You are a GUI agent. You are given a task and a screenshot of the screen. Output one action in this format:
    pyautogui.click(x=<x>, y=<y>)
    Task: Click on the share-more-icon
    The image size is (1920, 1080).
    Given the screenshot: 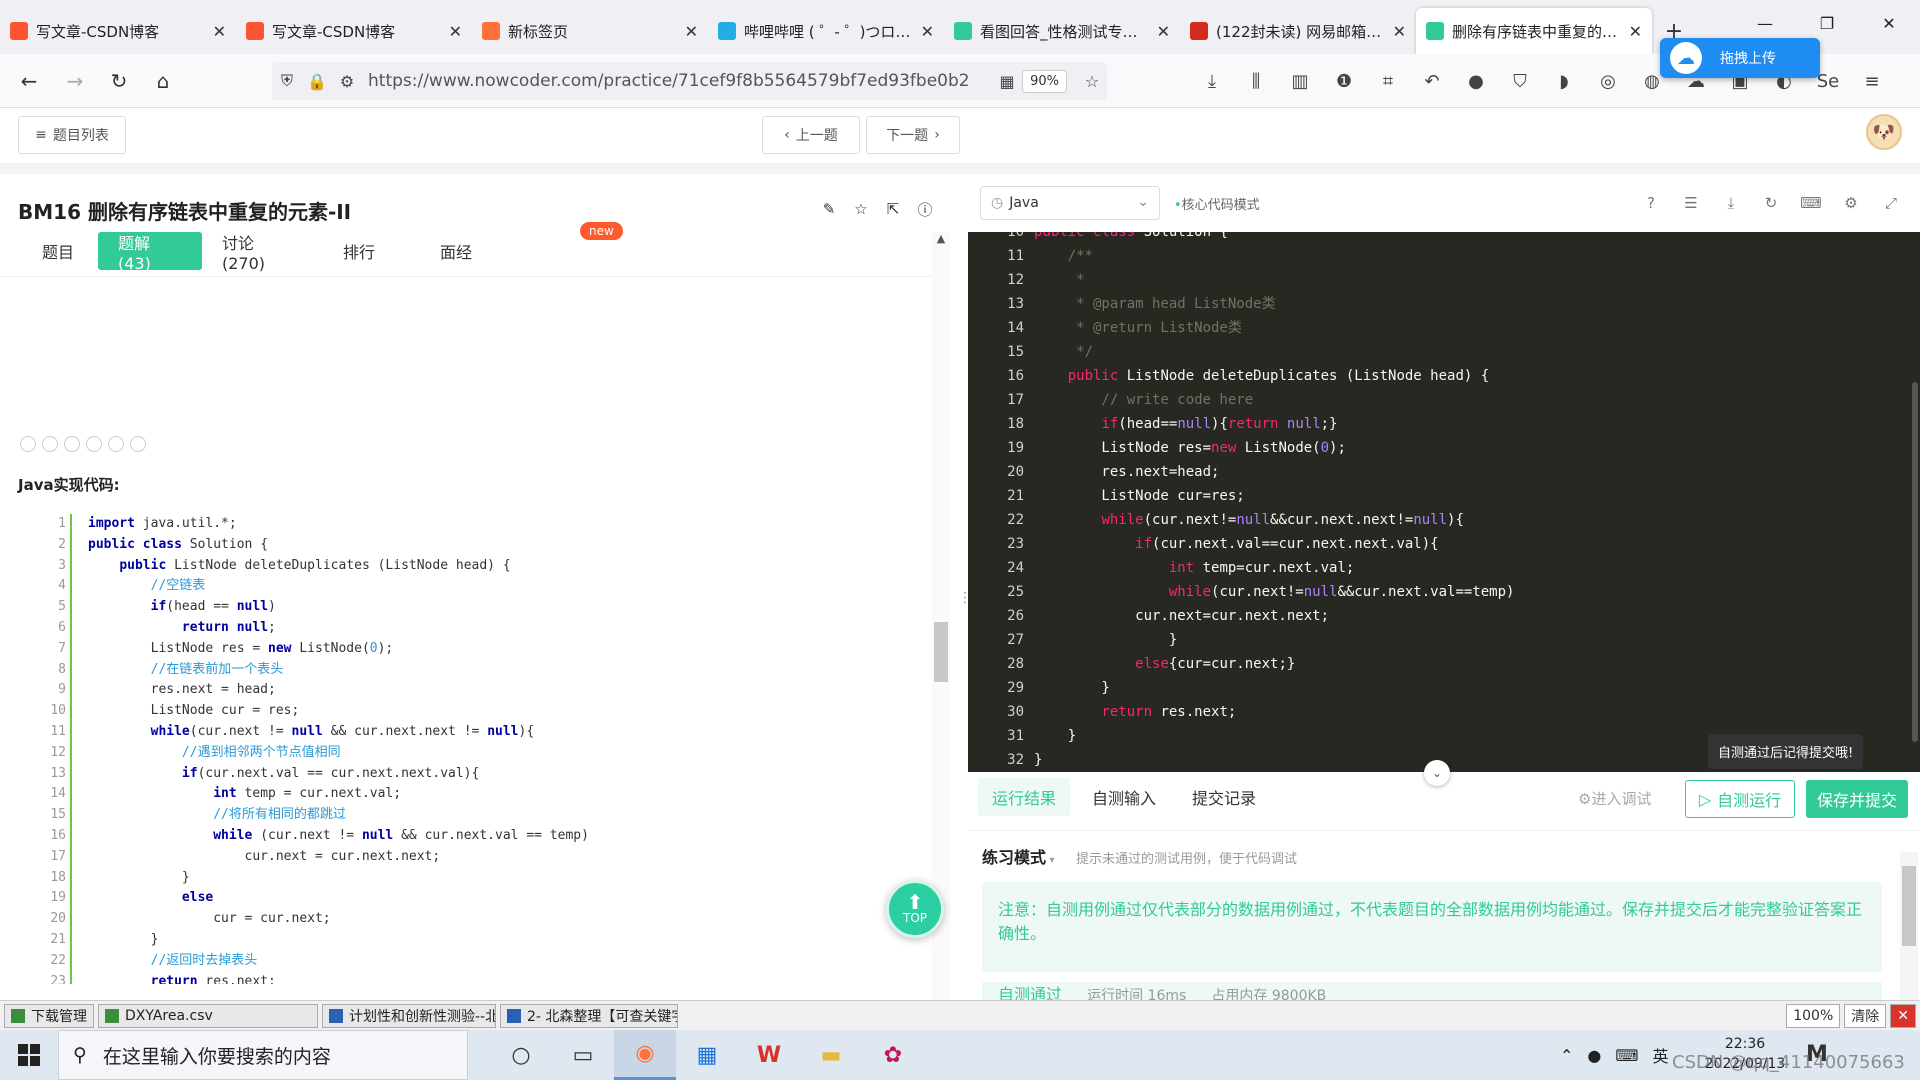 What is the action you would take?
    pyautogui.click(x=138, y=444)
    